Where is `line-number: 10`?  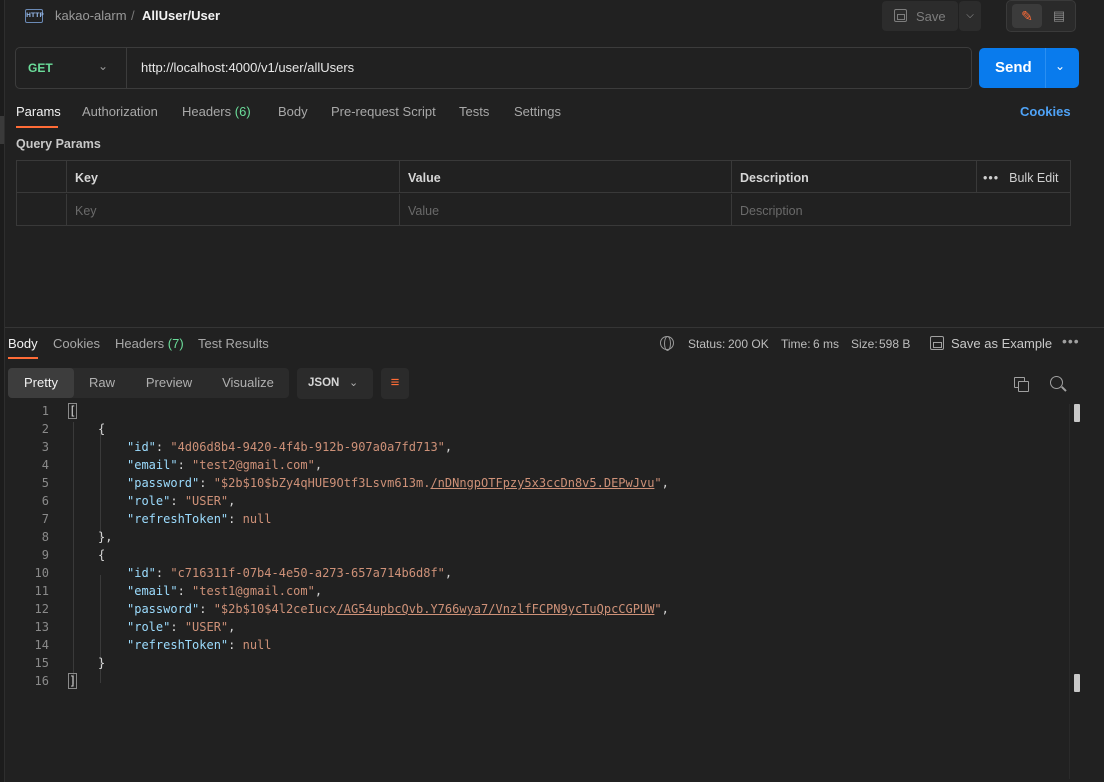 line-number: 10 is located at coordinates (41, 573).